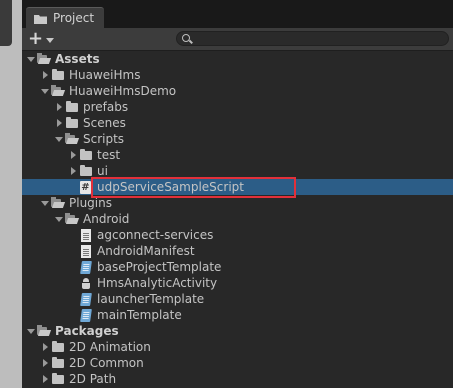 Image resolution: width=453 pixels, height=388 pixels. I want to click on tree-item: Scenes, so click(237, 123).